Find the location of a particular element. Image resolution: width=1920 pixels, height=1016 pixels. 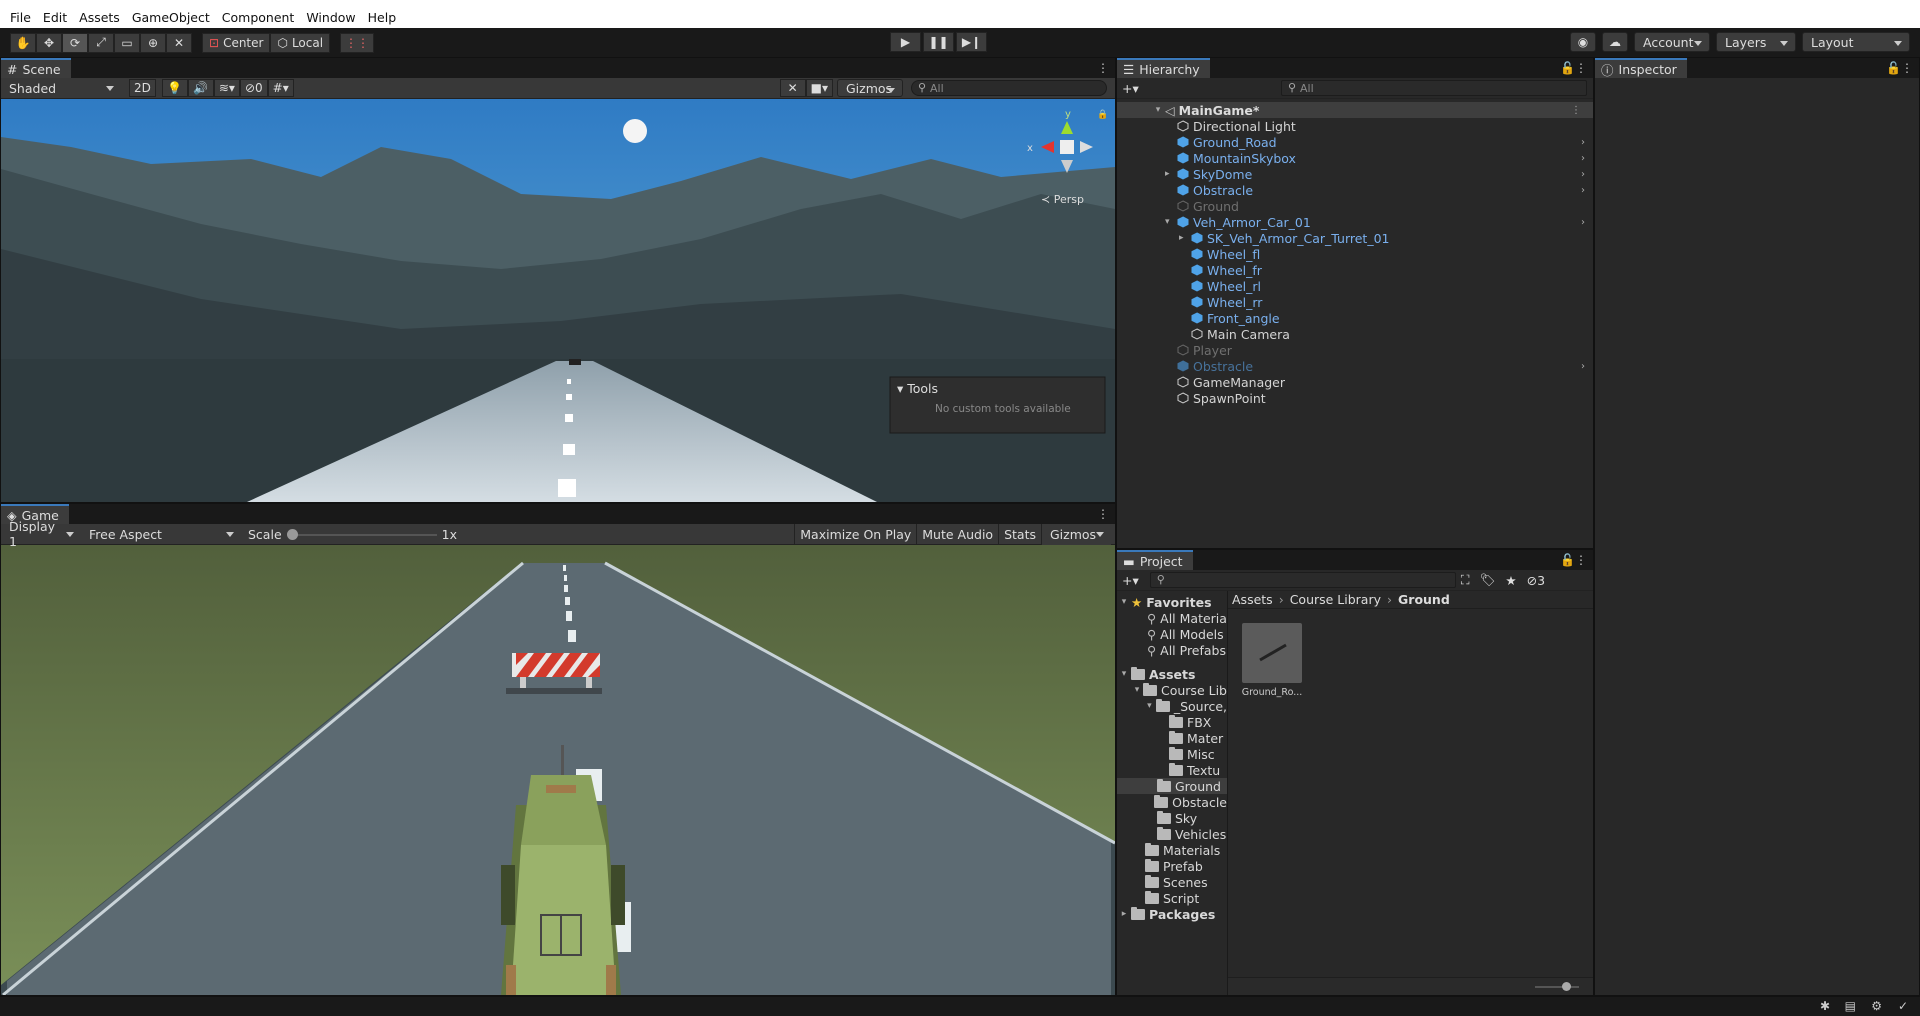

menu-file: File is located at coordinates (20, 17).